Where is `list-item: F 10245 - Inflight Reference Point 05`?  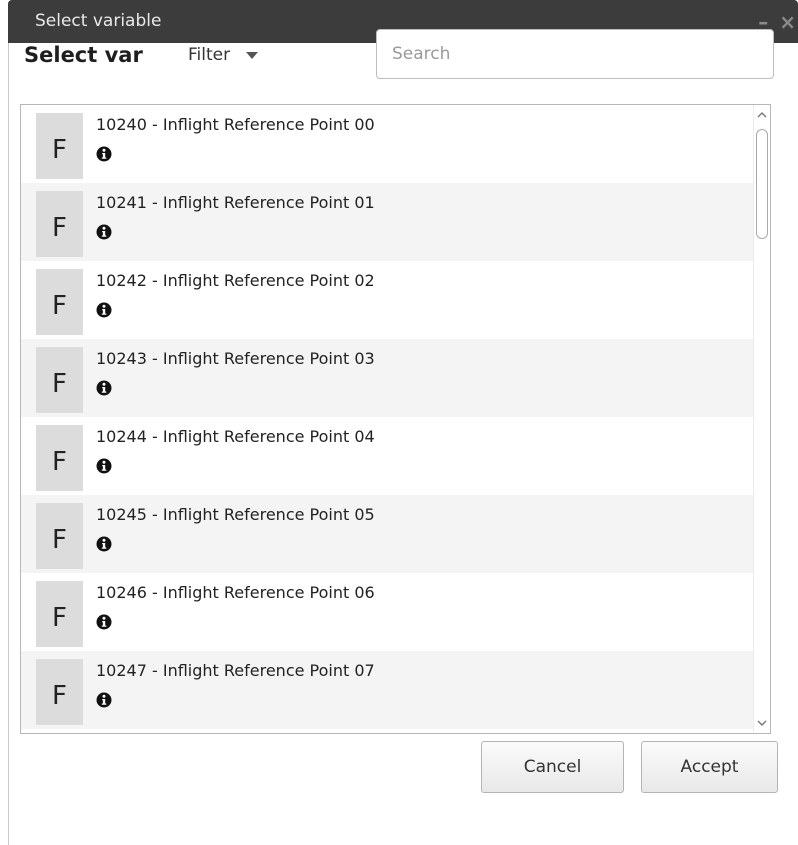 list-item: F 10245 - Inflight Reference Point 05 is located at coordinates (387, 534).